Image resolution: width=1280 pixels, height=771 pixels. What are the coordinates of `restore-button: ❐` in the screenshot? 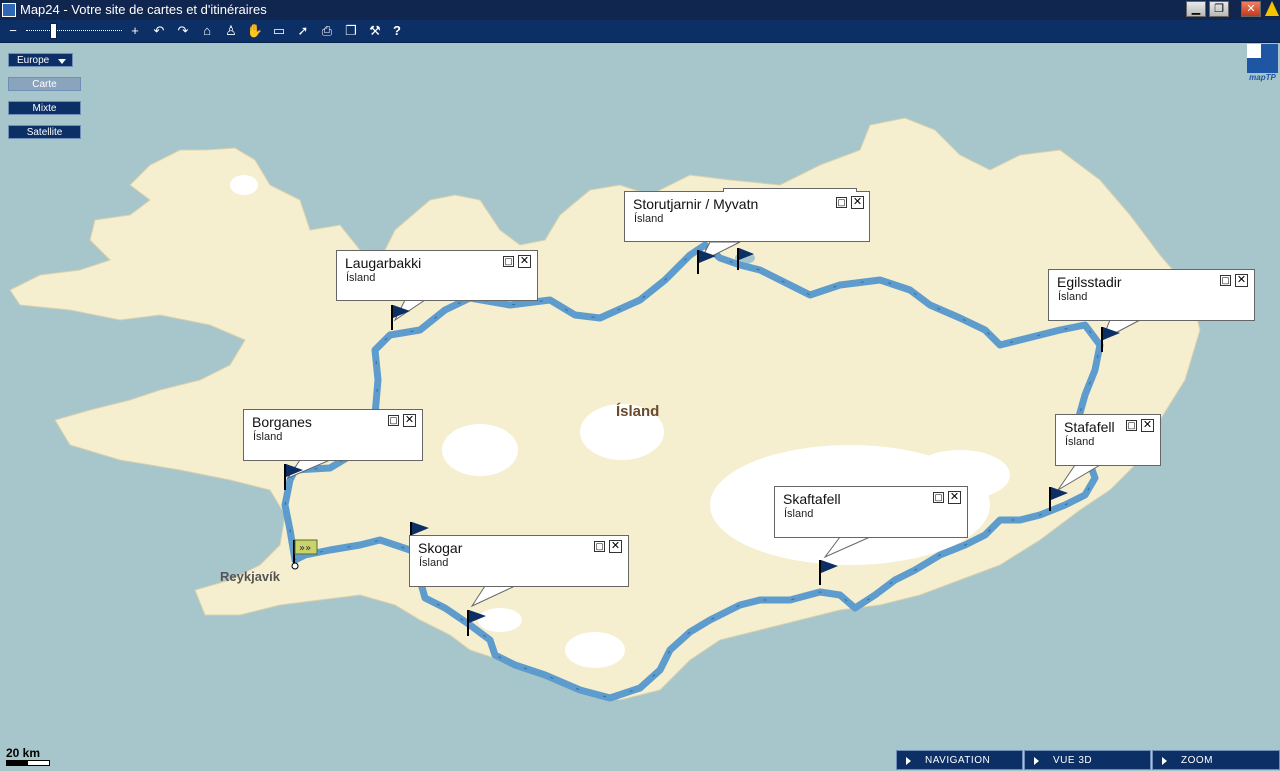 It's located at (1219, 9).